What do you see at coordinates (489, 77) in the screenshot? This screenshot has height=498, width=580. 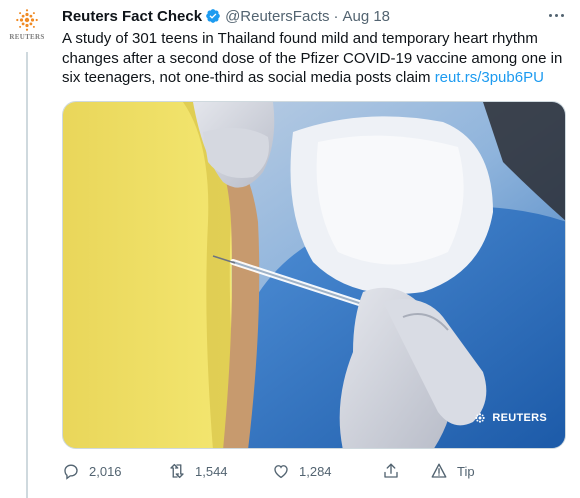 I see `tweet-link: reut.rs/3pub6PU` at bounding box center [489, 77].